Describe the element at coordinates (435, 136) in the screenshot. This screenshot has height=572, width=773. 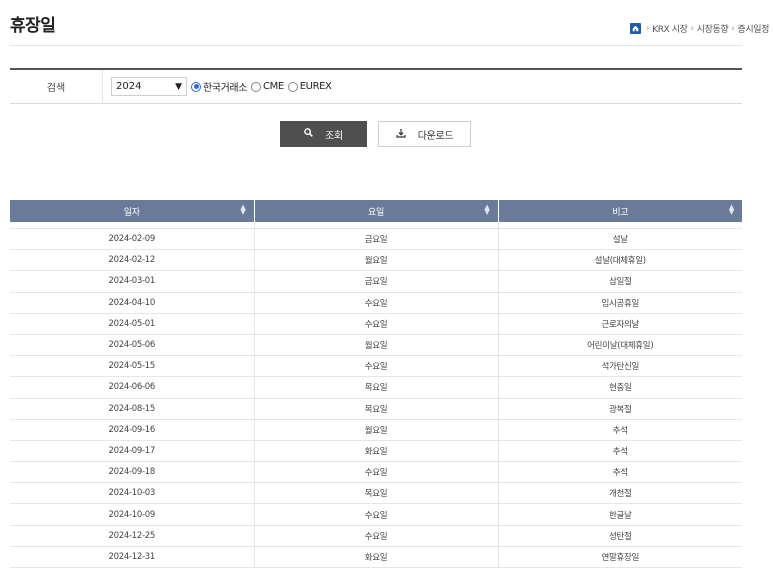
I see `download-button-label: 다운로드` at that location.